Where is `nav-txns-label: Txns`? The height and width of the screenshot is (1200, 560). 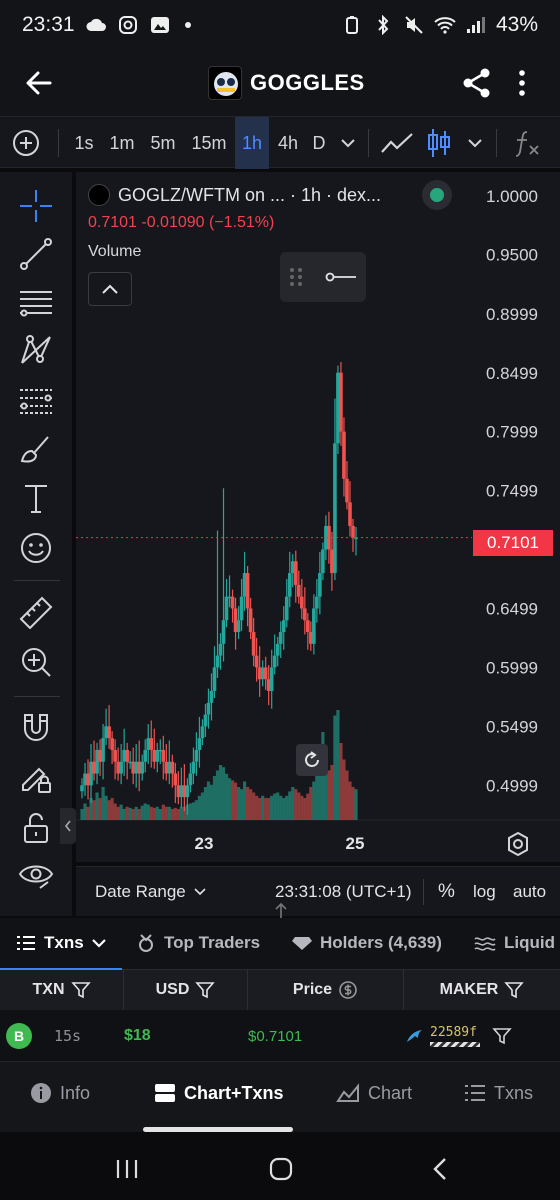
nav-txns-label: Txns is located at coordinates (514, 1092).